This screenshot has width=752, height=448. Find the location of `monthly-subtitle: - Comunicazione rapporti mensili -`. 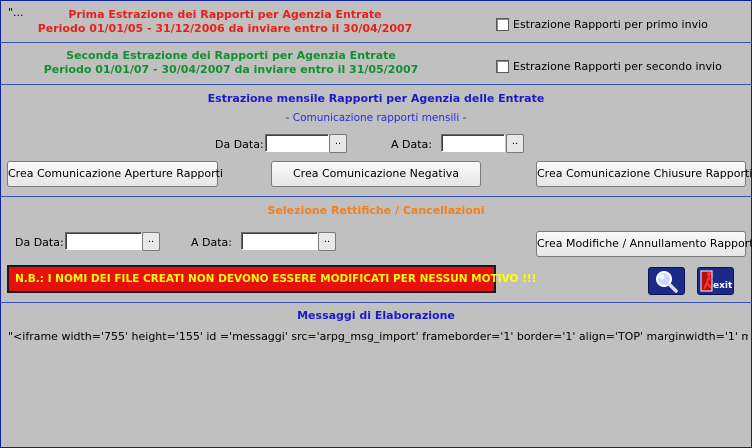

monthly-subtitle: - Comunicazione rapporti mensili - is located at coordinates (376, 118).